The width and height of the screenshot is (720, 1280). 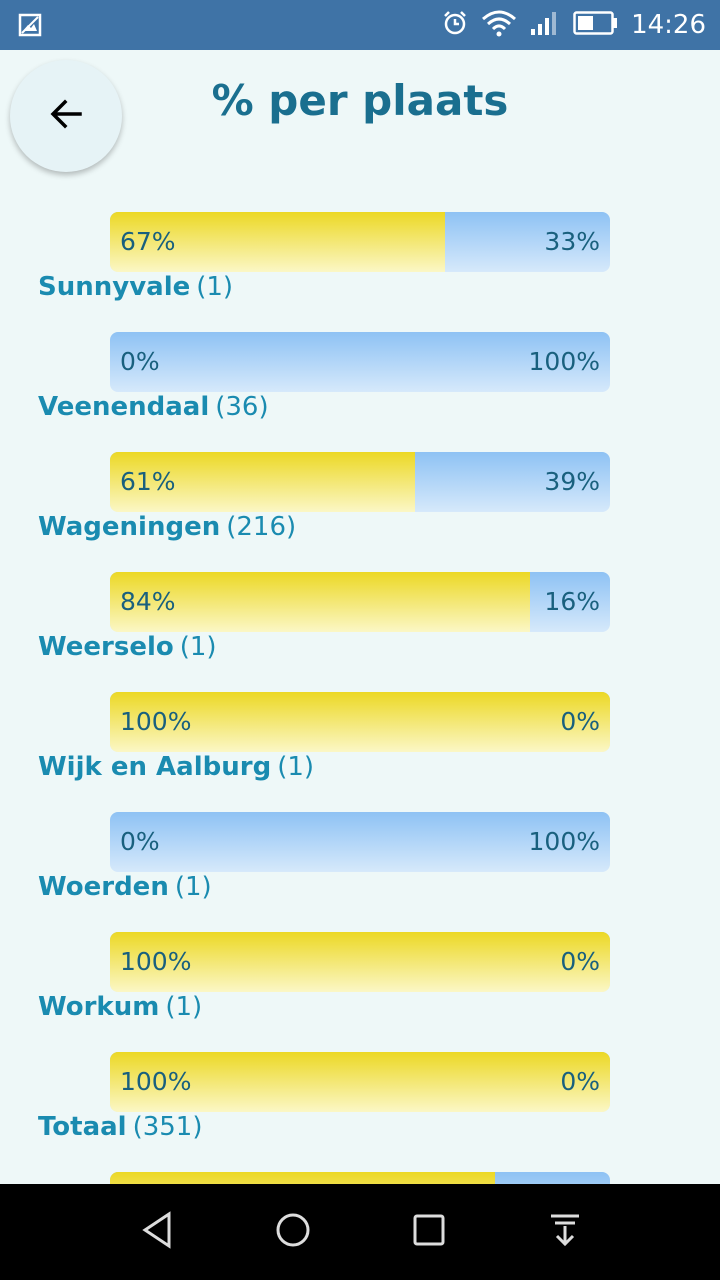 What do you see at coordinates (360, 100) in the screenshot?
I see `page-title: % per plaats` at bounding box center [360, 100].